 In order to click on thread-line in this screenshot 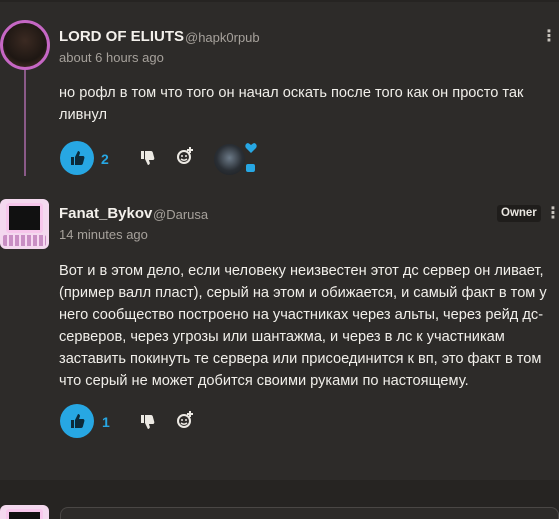, I will do `click(25, 123)`.